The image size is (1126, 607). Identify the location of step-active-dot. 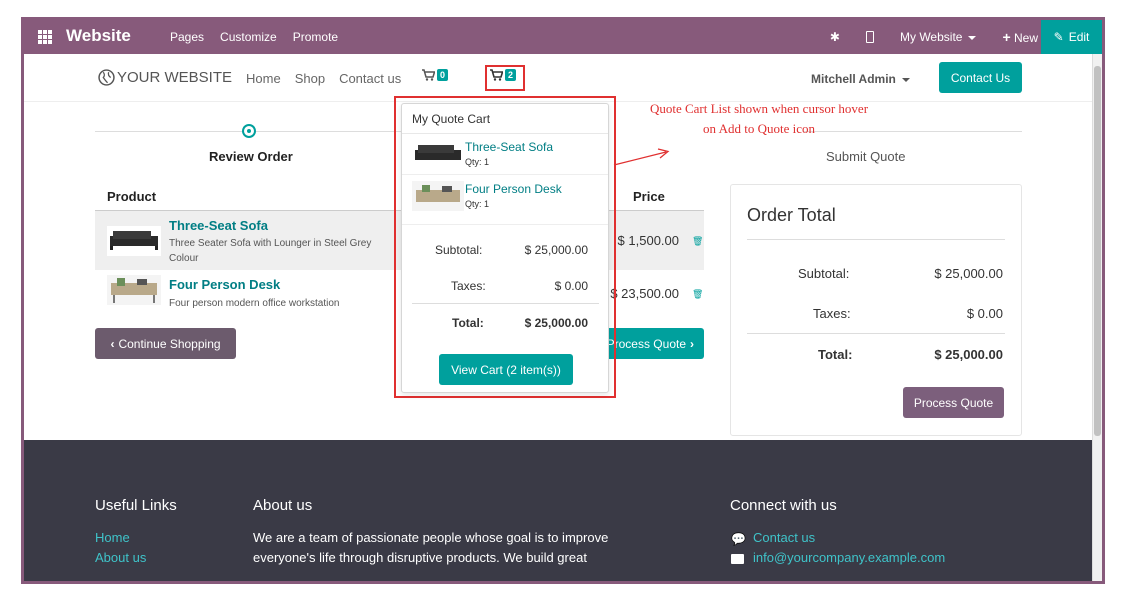
(249, 131).